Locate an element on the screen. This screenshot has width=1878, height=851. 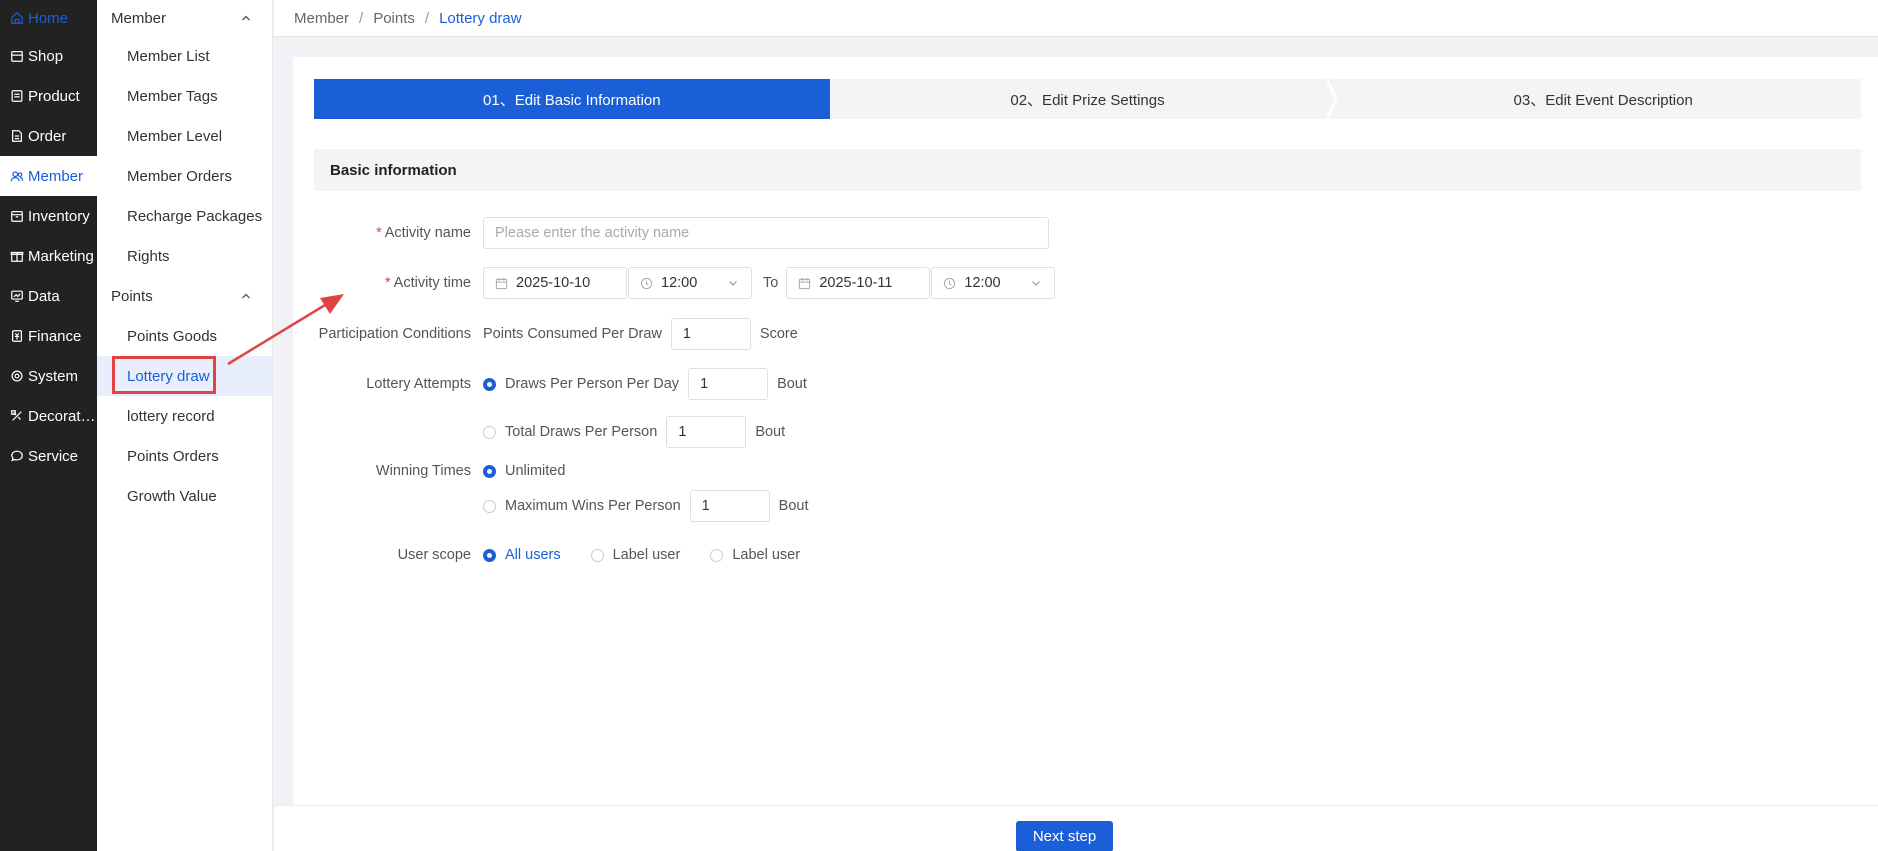
step-1: 01、Edit Basic Information is located at coordinates (572, 99).